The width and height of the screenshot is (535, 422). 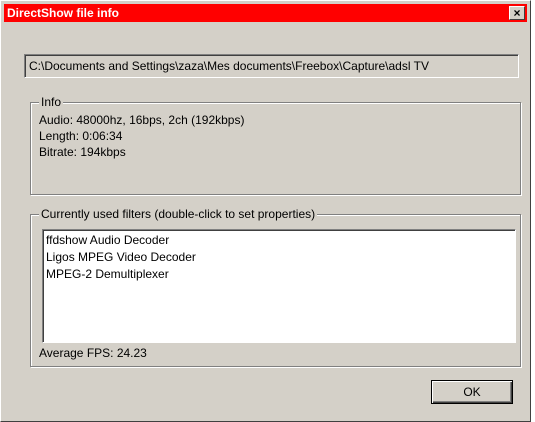 What do you see at coordinates (93, 353) in the screenshot?
I see `average-fps: Average FPS: 24.23` at bounding box center [93, 353].